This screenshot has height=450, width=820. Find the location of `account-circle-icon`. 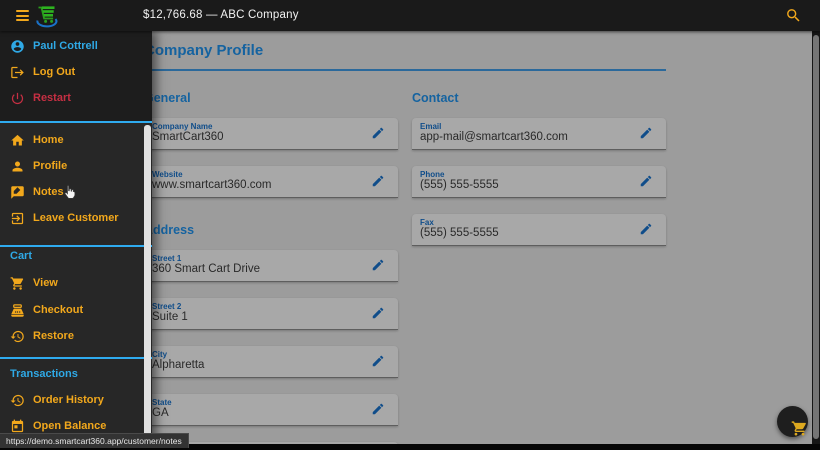

account-circle-icon is located at coordinates (17, 46).